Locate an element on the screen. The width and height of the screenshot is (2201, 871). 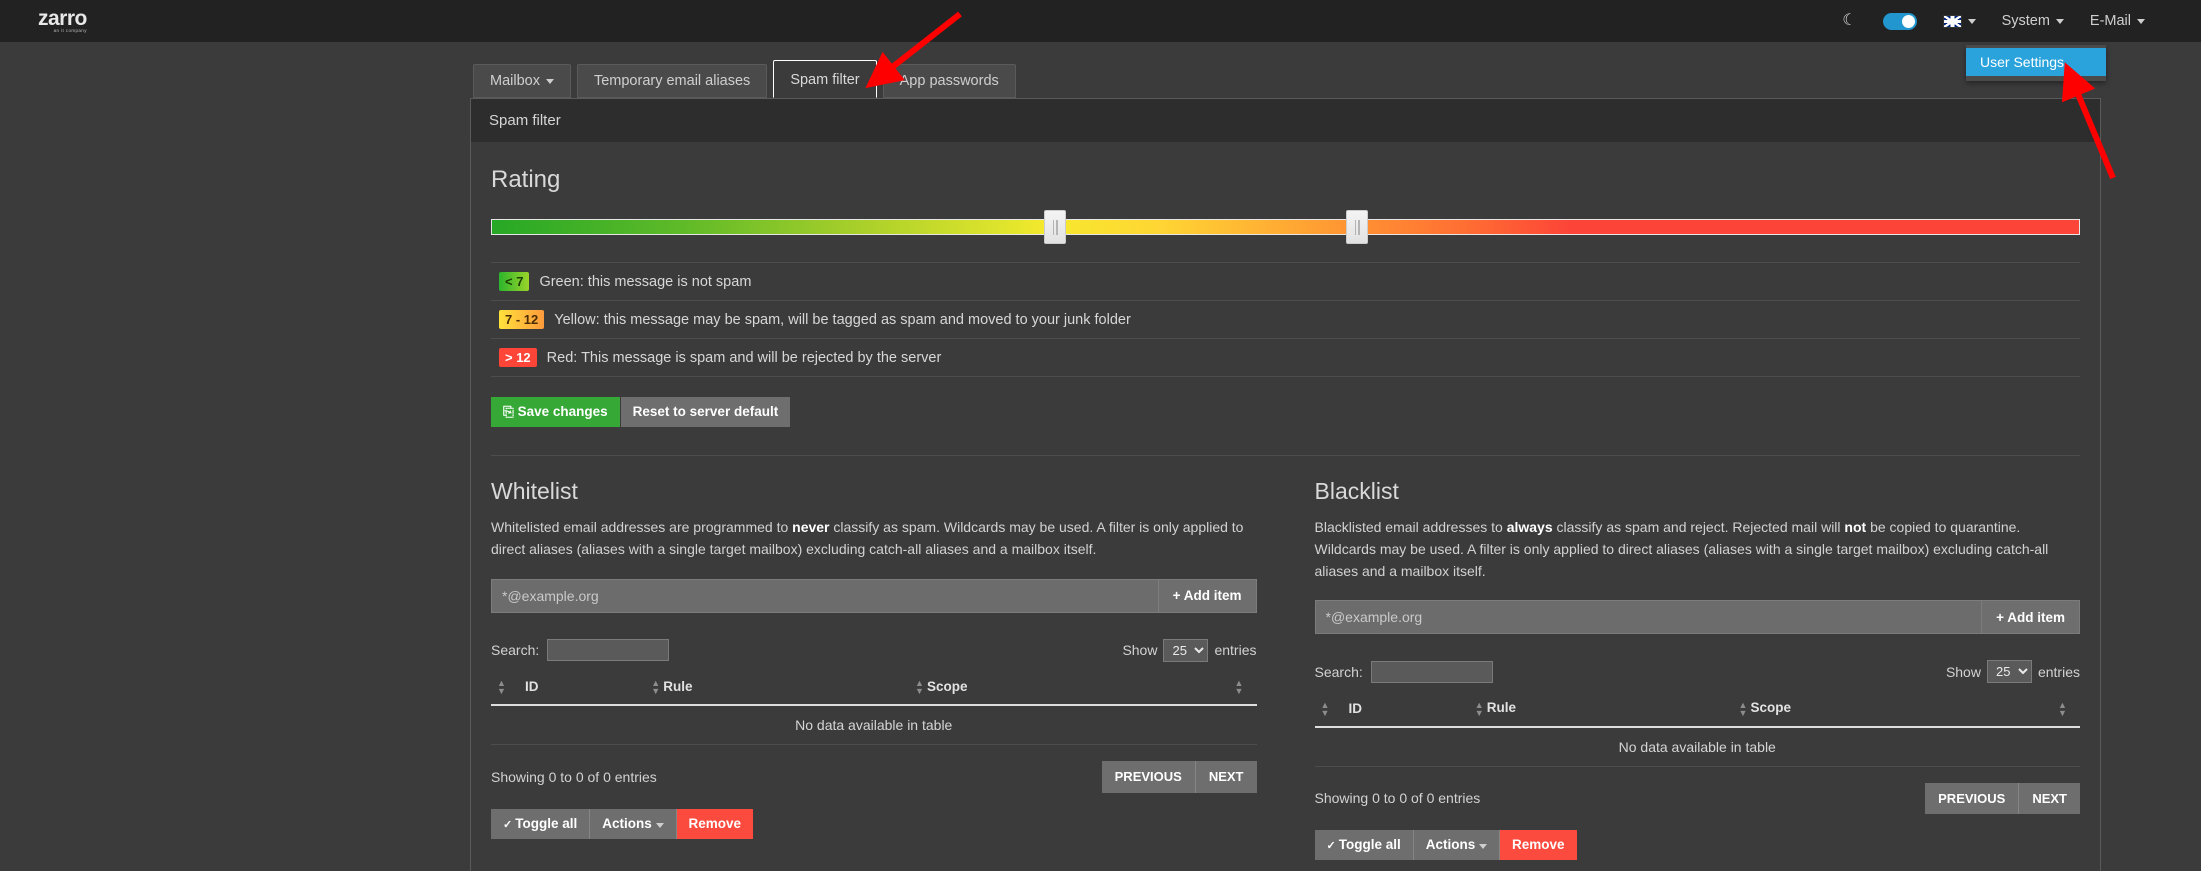
whitelist-show-label: Show is located at coordinates (1140, 650).